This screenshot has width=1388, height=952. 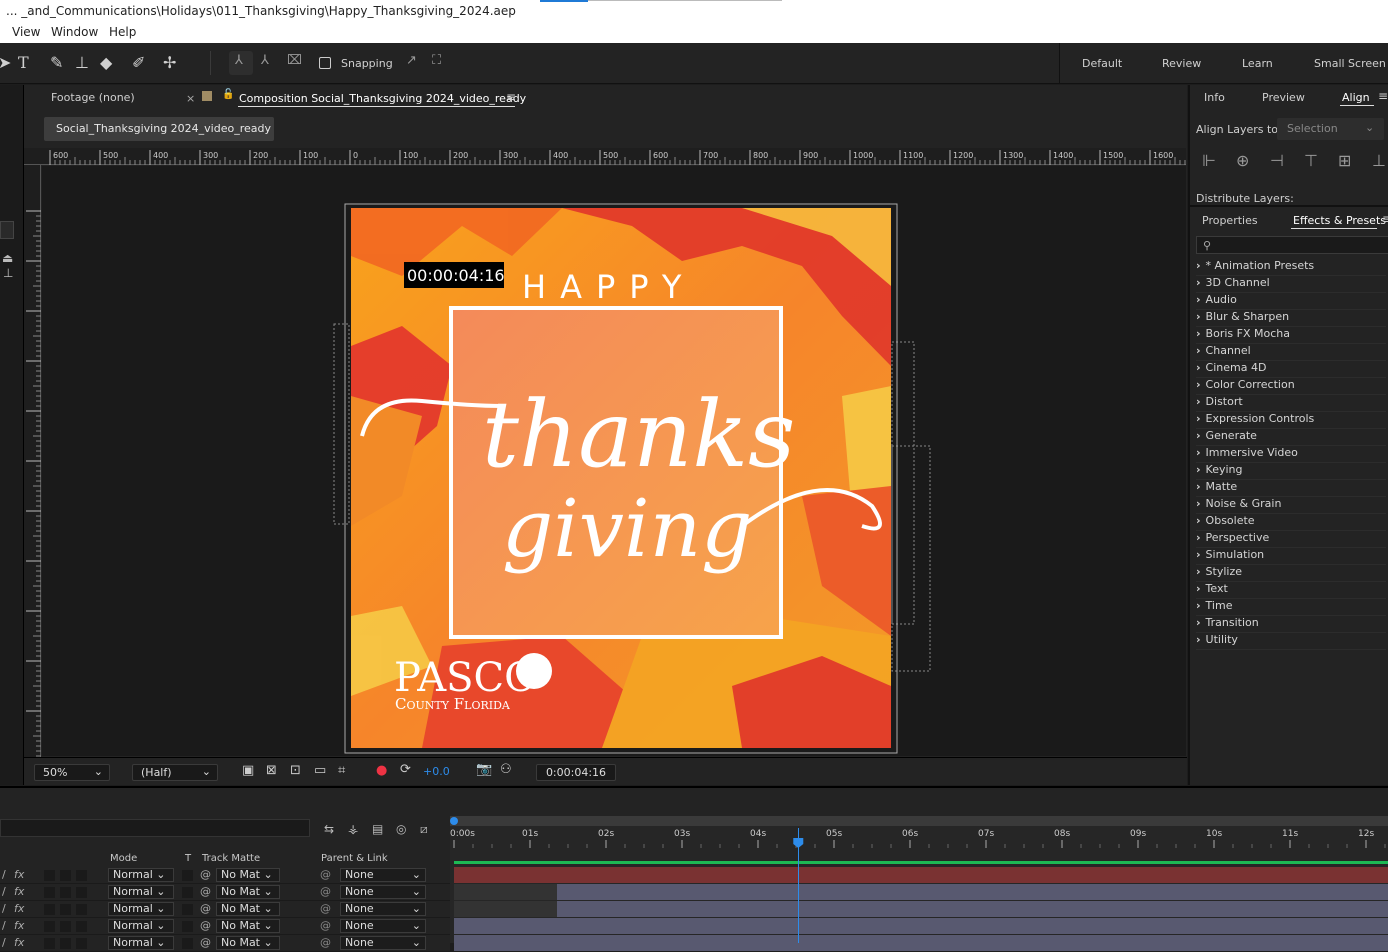 What do you see at coordinates (799, 885) in the screenshot?
I see `playhead-line` at bounding box center [799, 885].